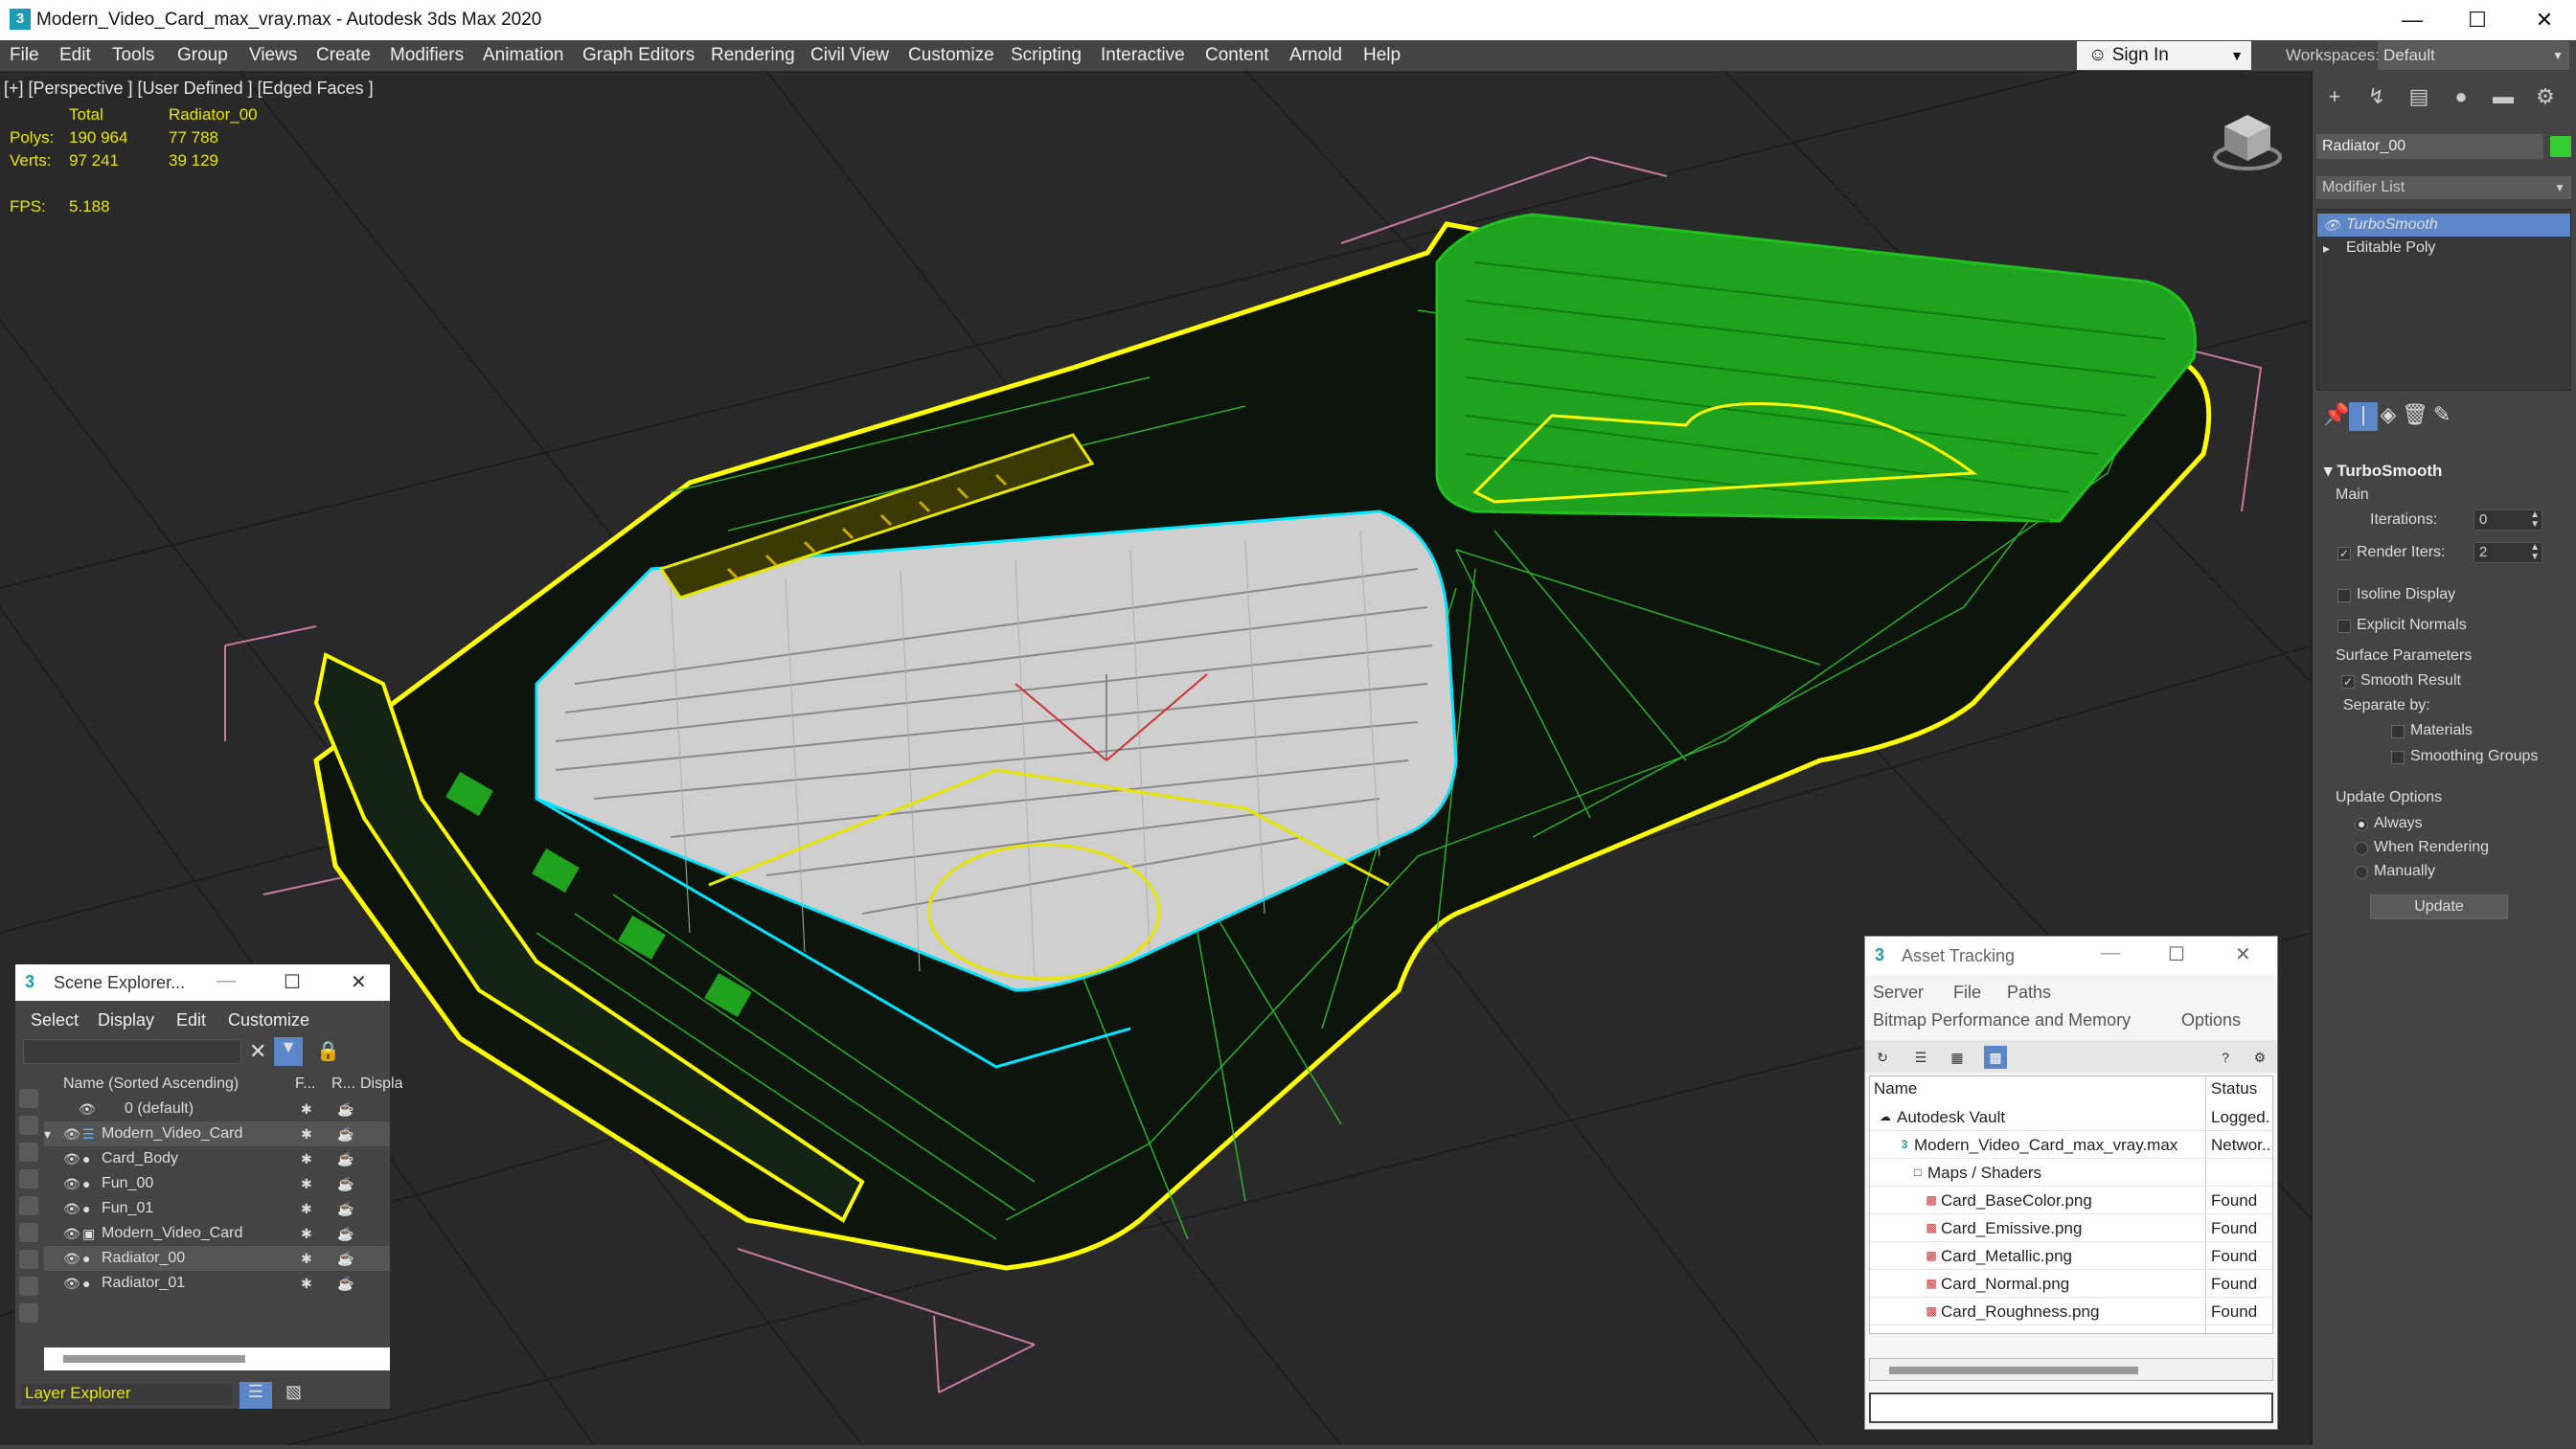 Image resolution: width=2576 pixels, height=1449 pixels. Describe the element at coordinates (524, 55) in the screenshot. I see `menu-animation: Animation` at that location.